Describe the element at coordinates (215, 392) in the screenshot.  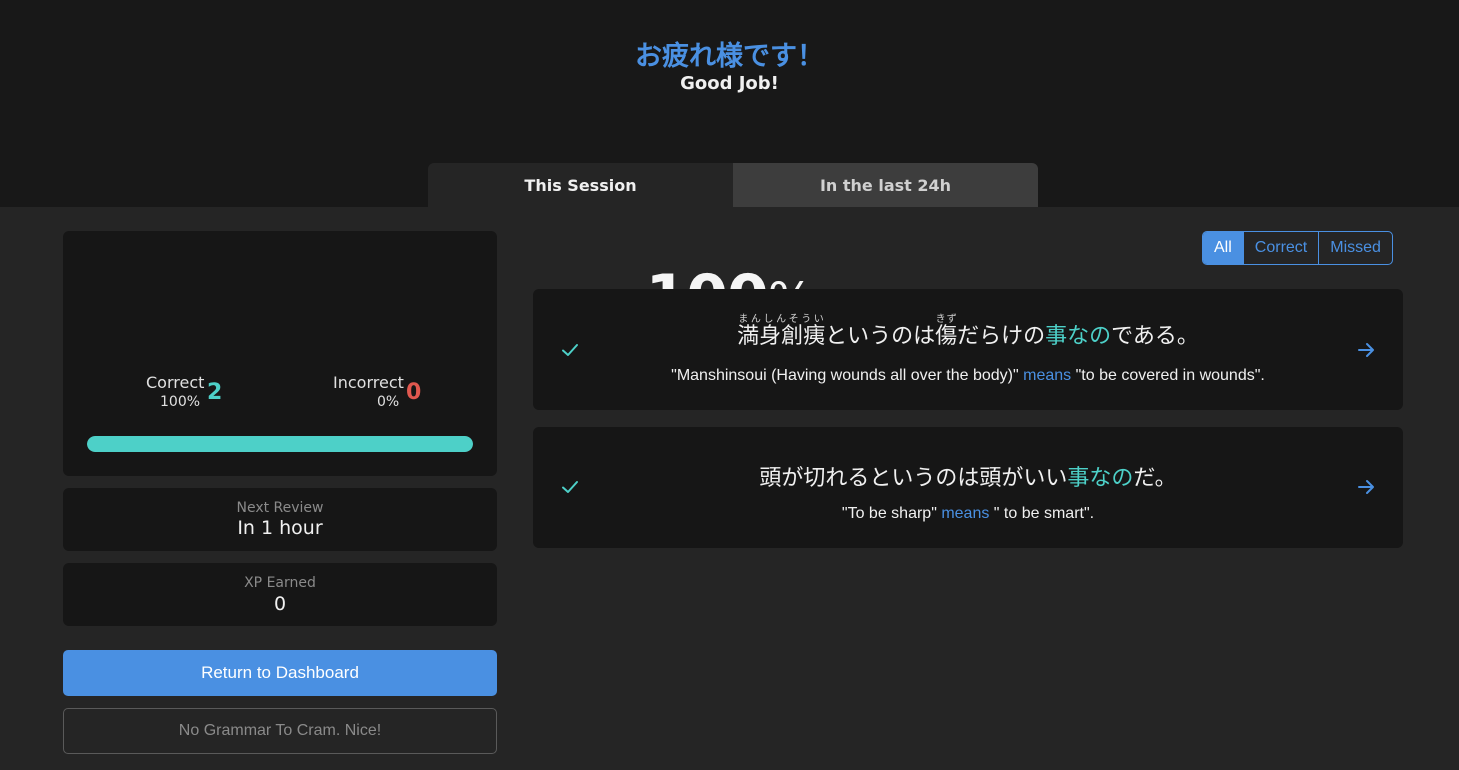
I see `correct-count: 2` at that location.